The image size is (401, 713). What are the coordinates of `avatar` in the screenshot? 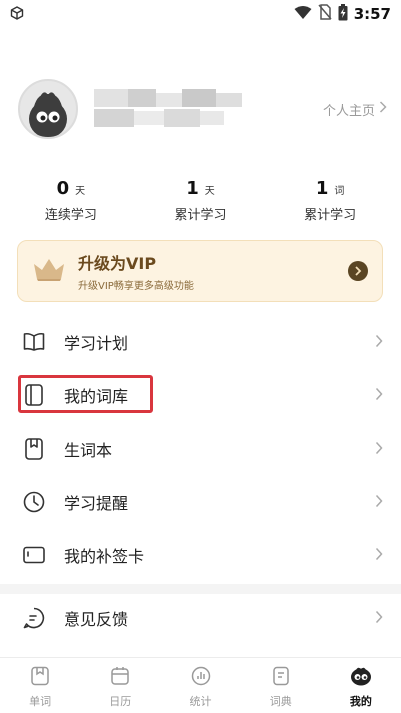 It's located at (48, 109).